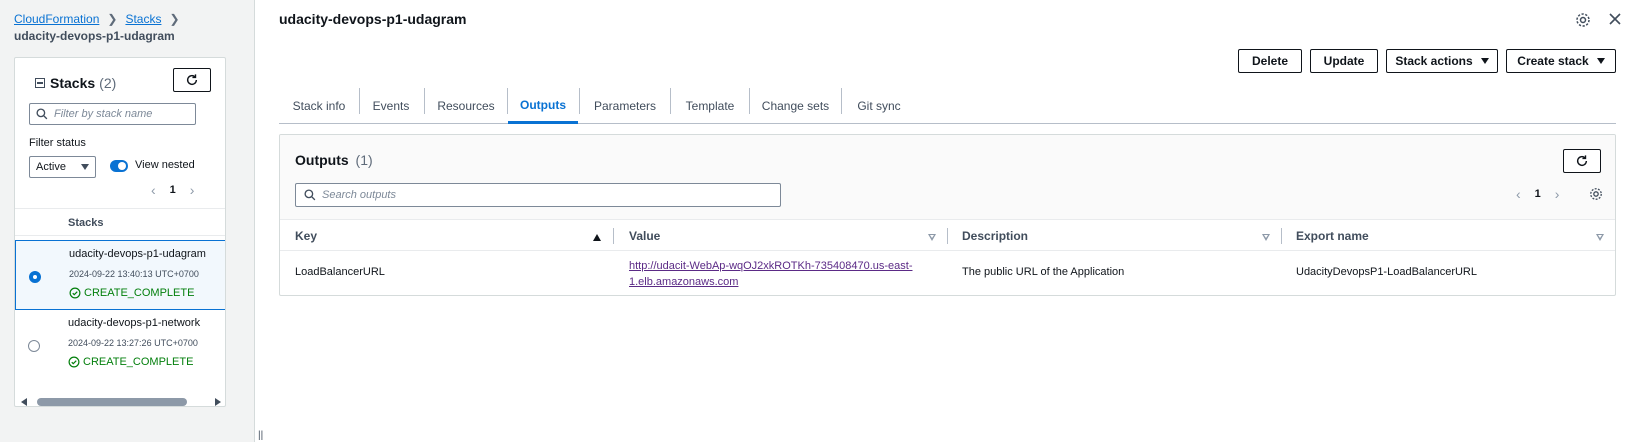  I want to click on stack-actions-button: Stack actions, so click(1442, 61).